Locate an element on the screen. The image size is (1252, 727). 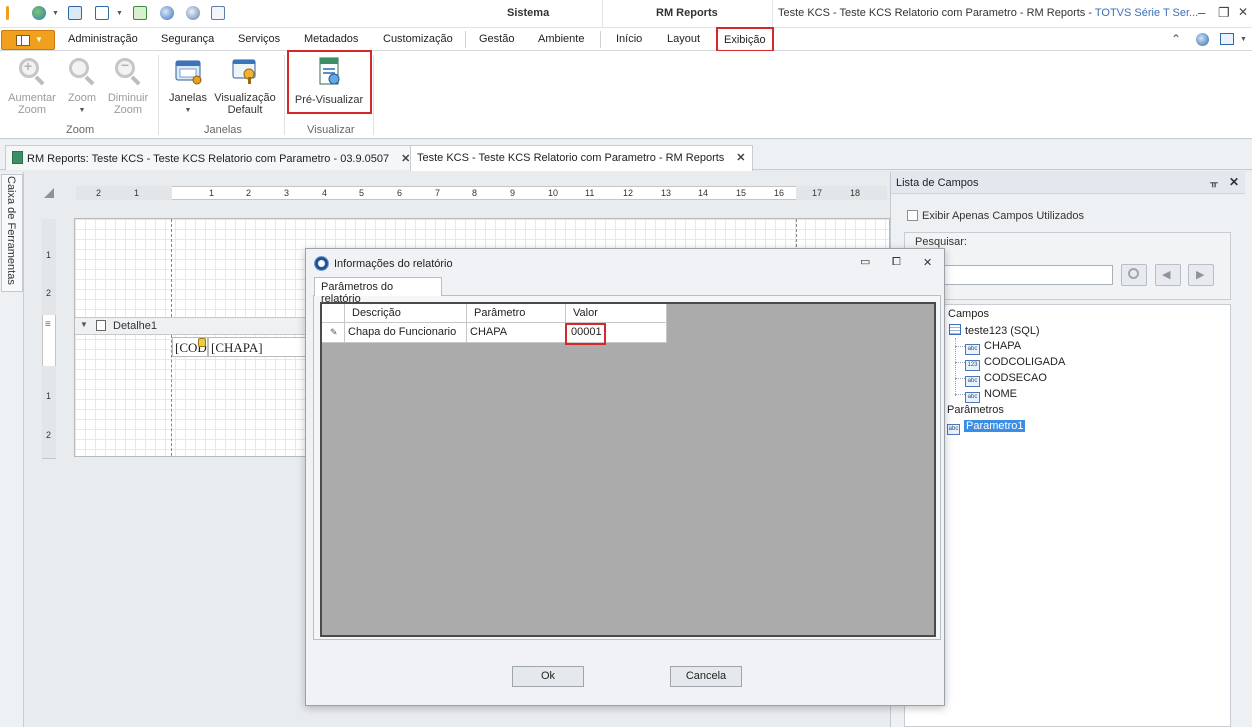
tree-field-nome: abc NOME is located at coordinates (991, 395).